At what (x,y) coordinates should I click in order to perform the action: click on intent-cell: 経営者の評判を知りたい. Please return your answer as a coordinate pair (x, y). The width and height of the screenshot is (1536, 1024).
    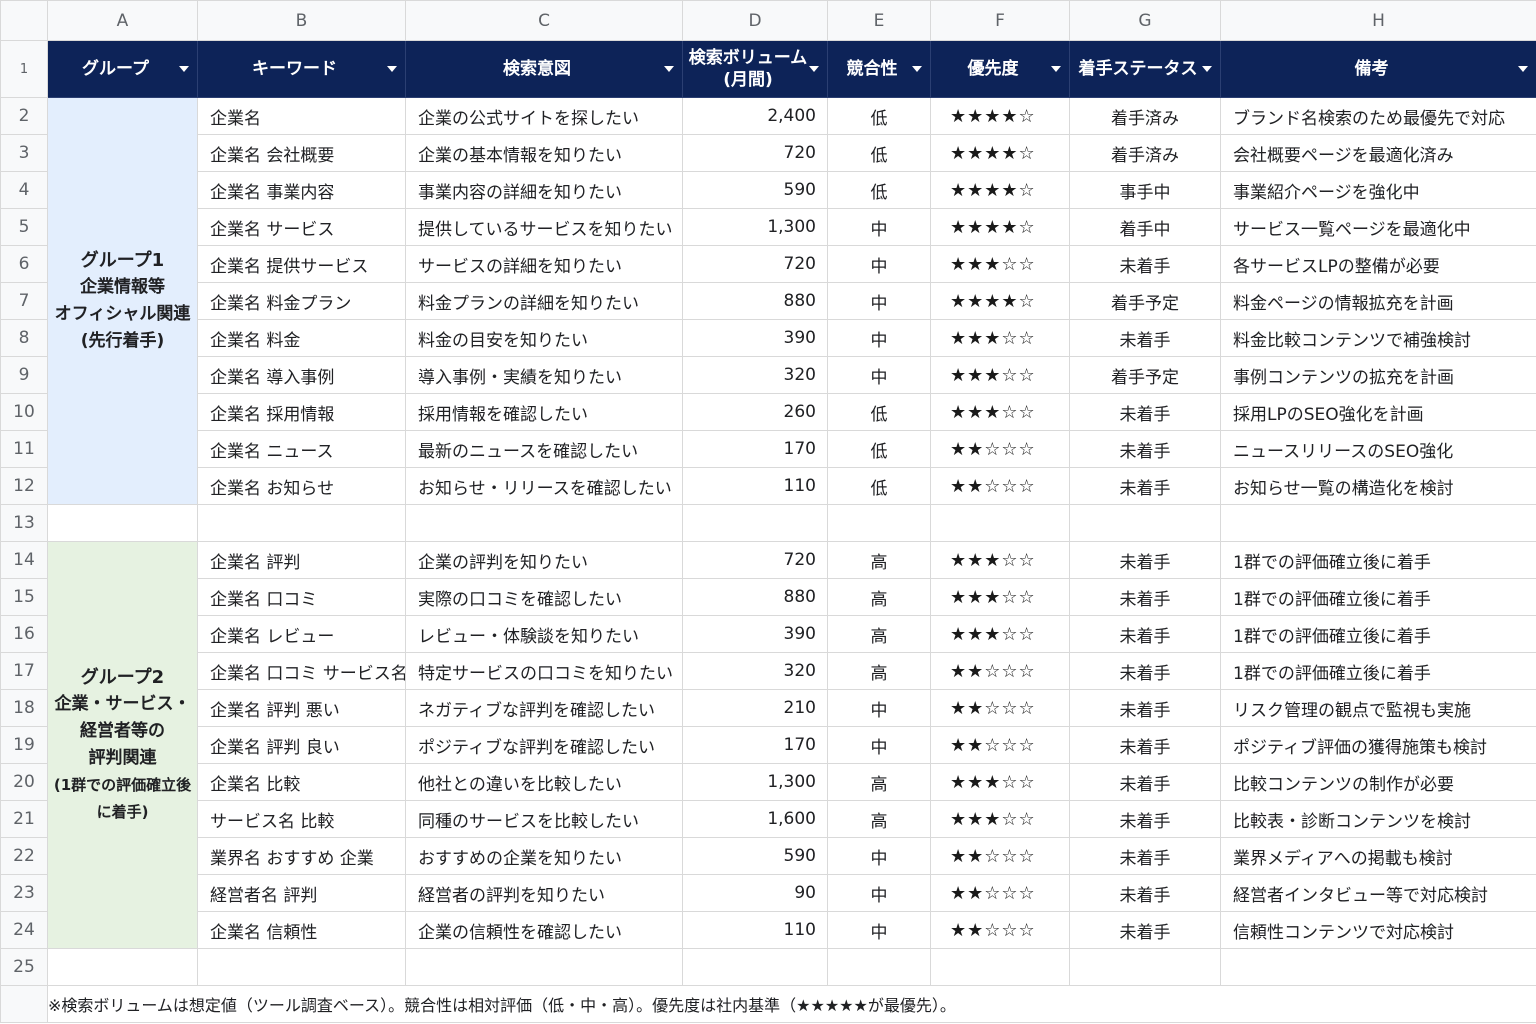
    Looking at the image, I should click on (544, 893).